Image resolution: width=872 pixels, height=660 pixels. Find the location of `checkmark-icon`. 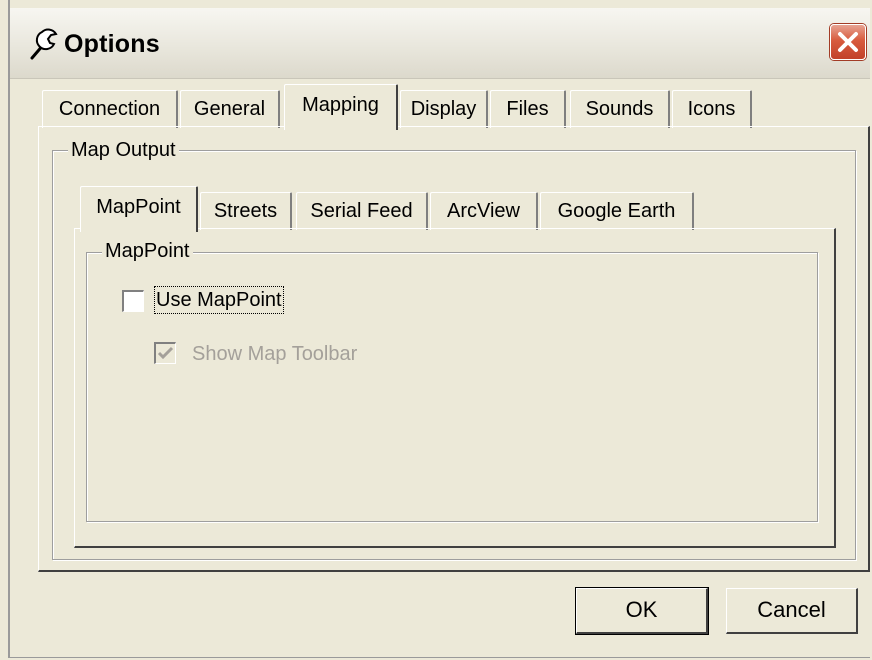

checkmark-icon is located at coordinates (165, 353).